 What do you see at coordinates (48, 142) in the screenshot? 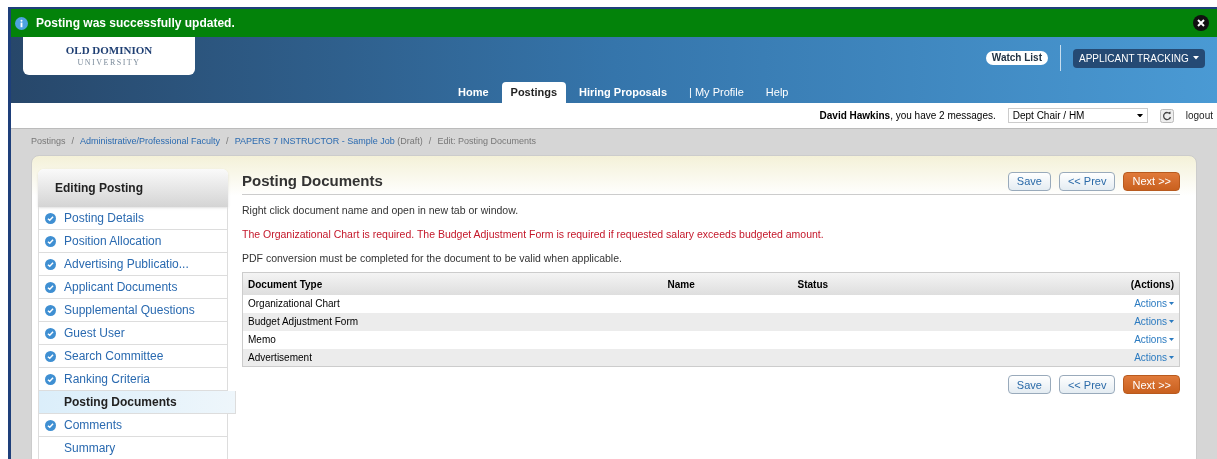
I see `breadcrumb-item: Postings` at bounding box center [48, 142].